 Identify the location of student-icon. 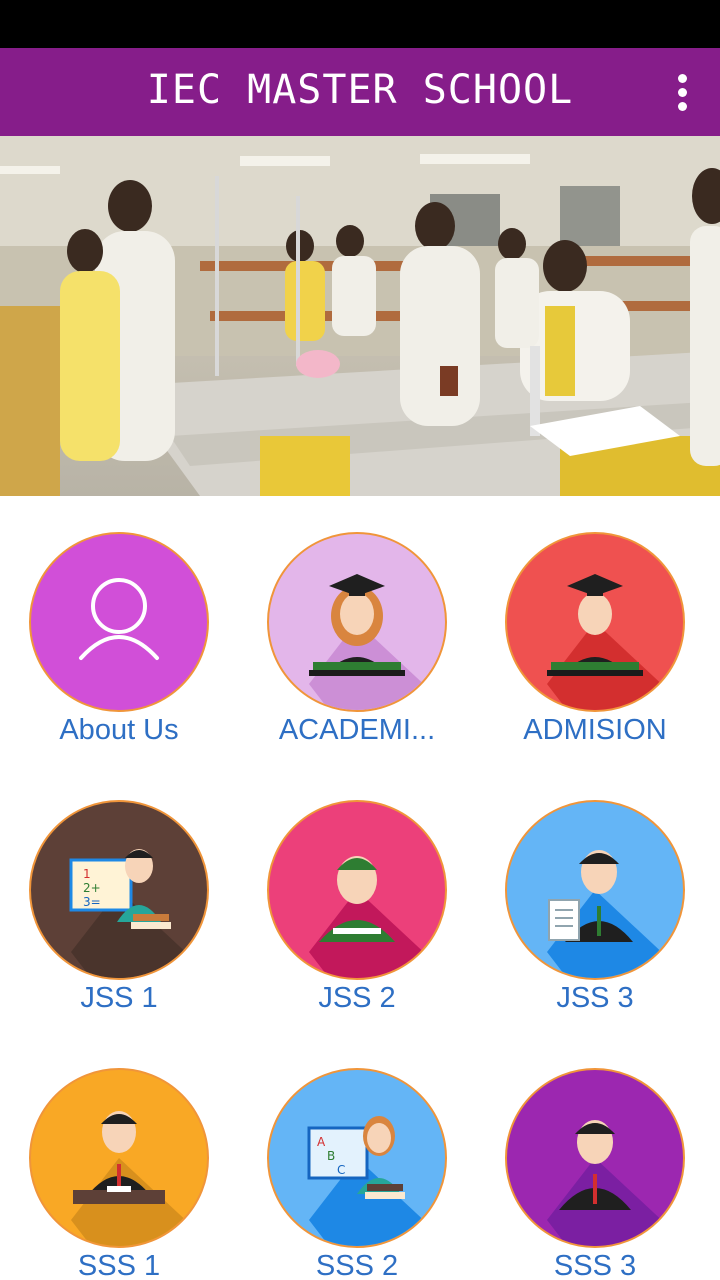
(357, 890).